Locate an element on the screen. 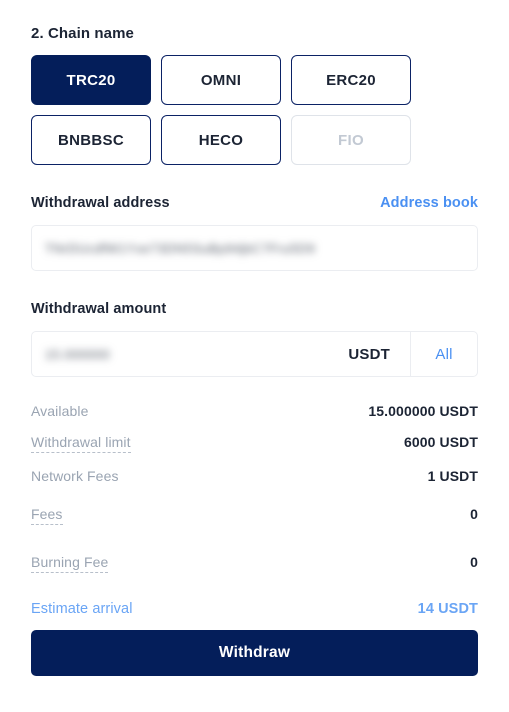  summary-row-network-fees: Network Fees 1 USDT is located at coordinates (254, 476).